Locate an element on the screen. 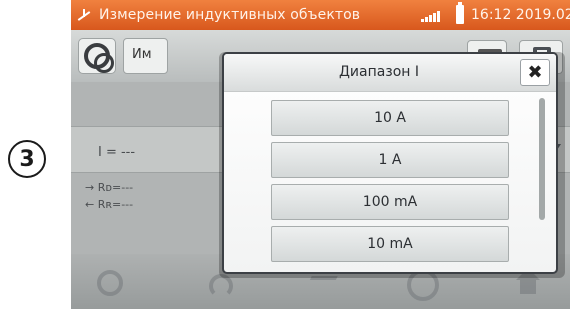 The image size is (570, 309). status-datetime: 16:12 2019.02.10 is located at coordinates (520, 15).